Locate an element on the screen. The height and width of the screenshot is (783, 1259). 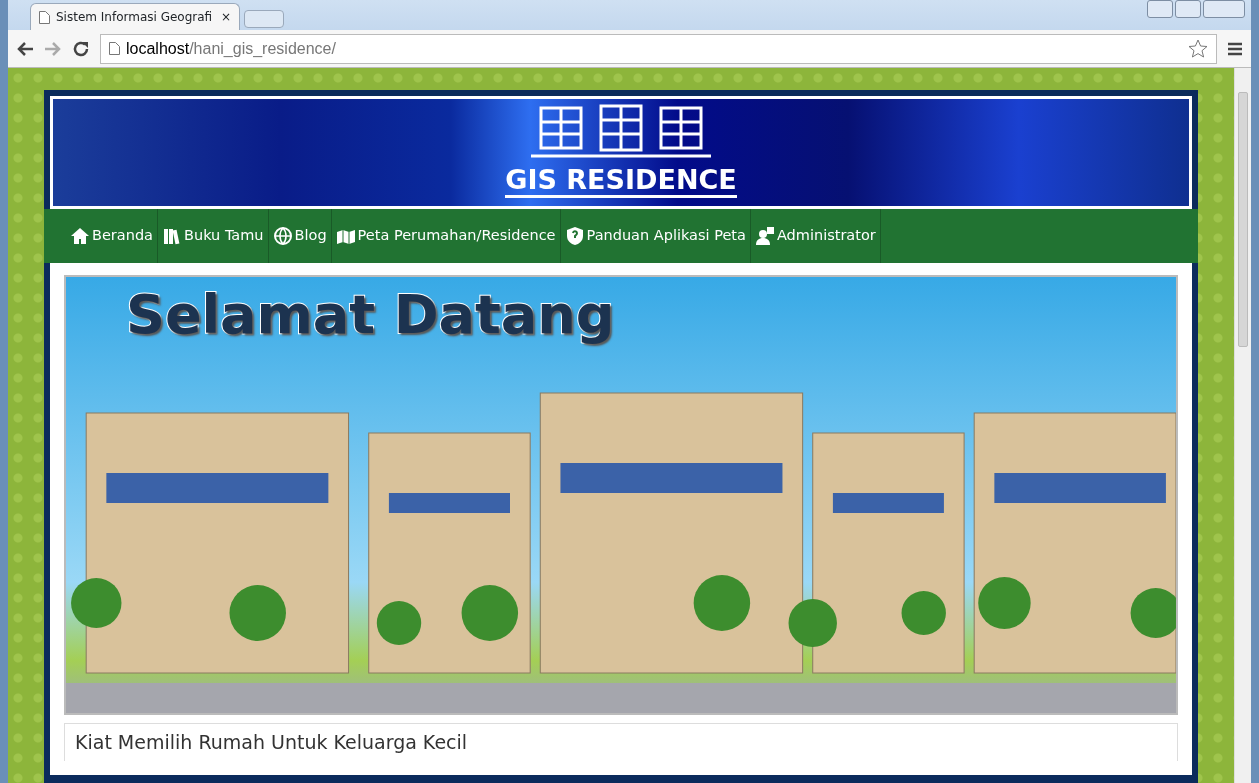
browser-tab: Sistem Informasi Geografi × is located at coordinates (135, 16).